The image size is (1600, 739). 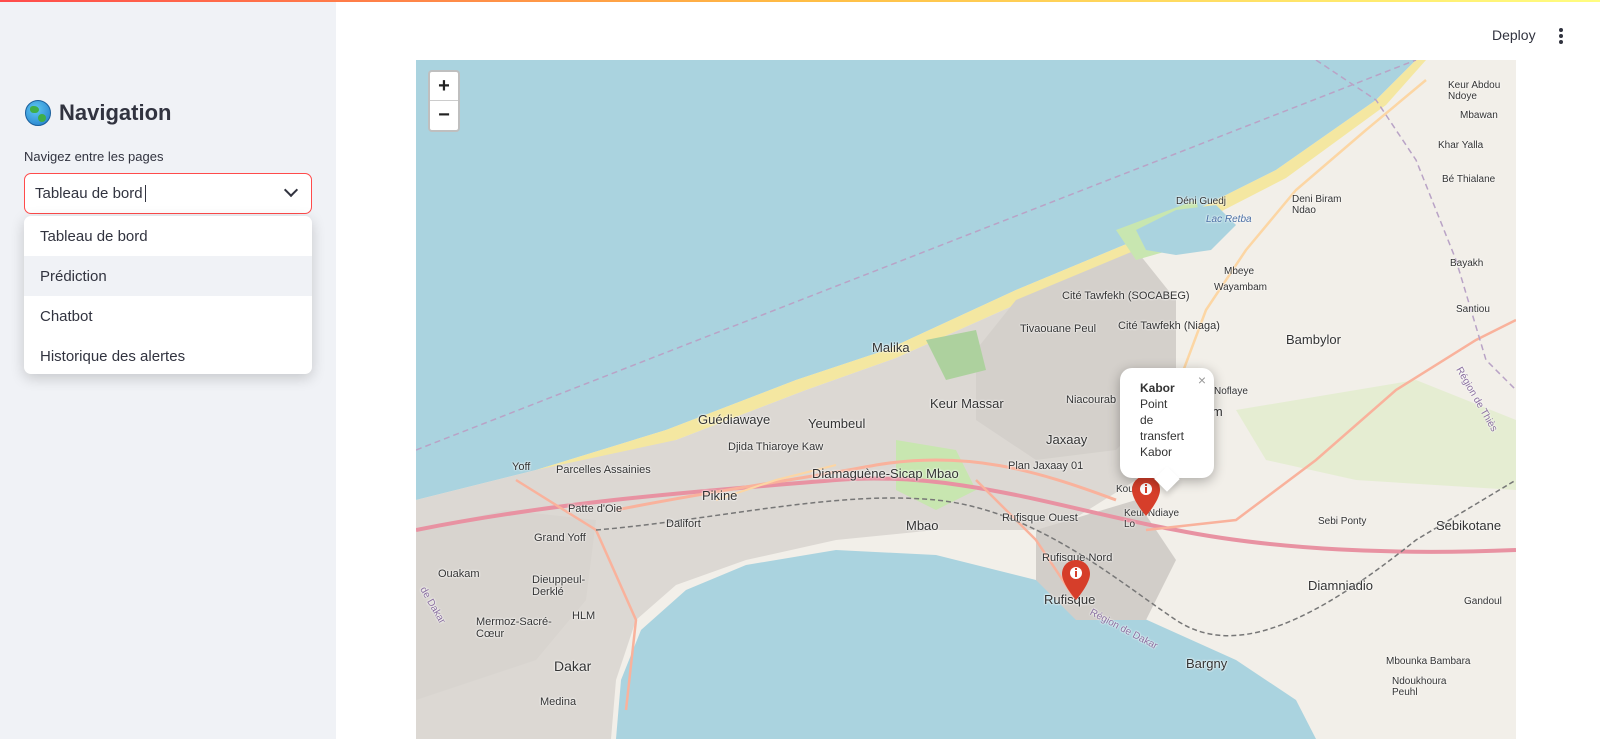 I want to click on close-icon: ×, so click(x=1202, y=380).